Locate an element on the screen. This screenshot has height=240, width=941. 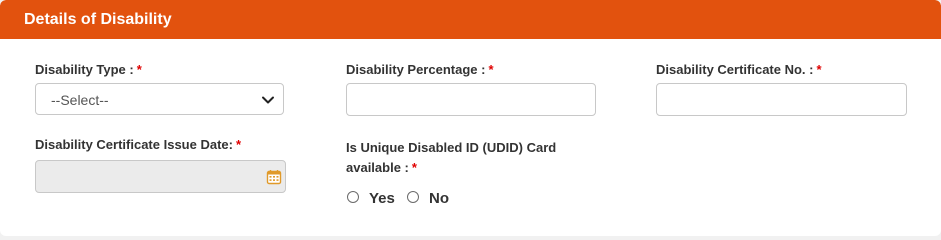
issue-date-input is located at coordinates (160, 176).